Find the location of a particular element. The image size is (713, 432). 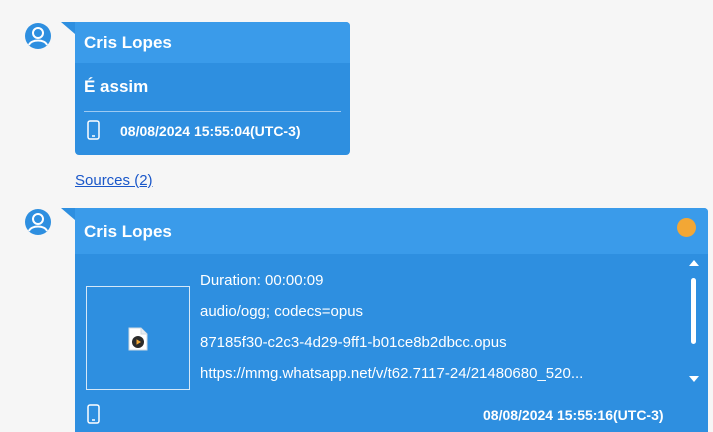

message-timestamp: 08/08/2024 15:55:16(UTC-3) is located at coordinates (573, 415).